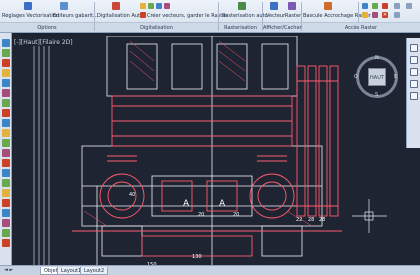  What do you see at coordinates (187, 16) in the screenshot?
I see `creer-vecteurs-checkbox: Créer vecteurs, garder le Raster` at bounding box center [187, 16].